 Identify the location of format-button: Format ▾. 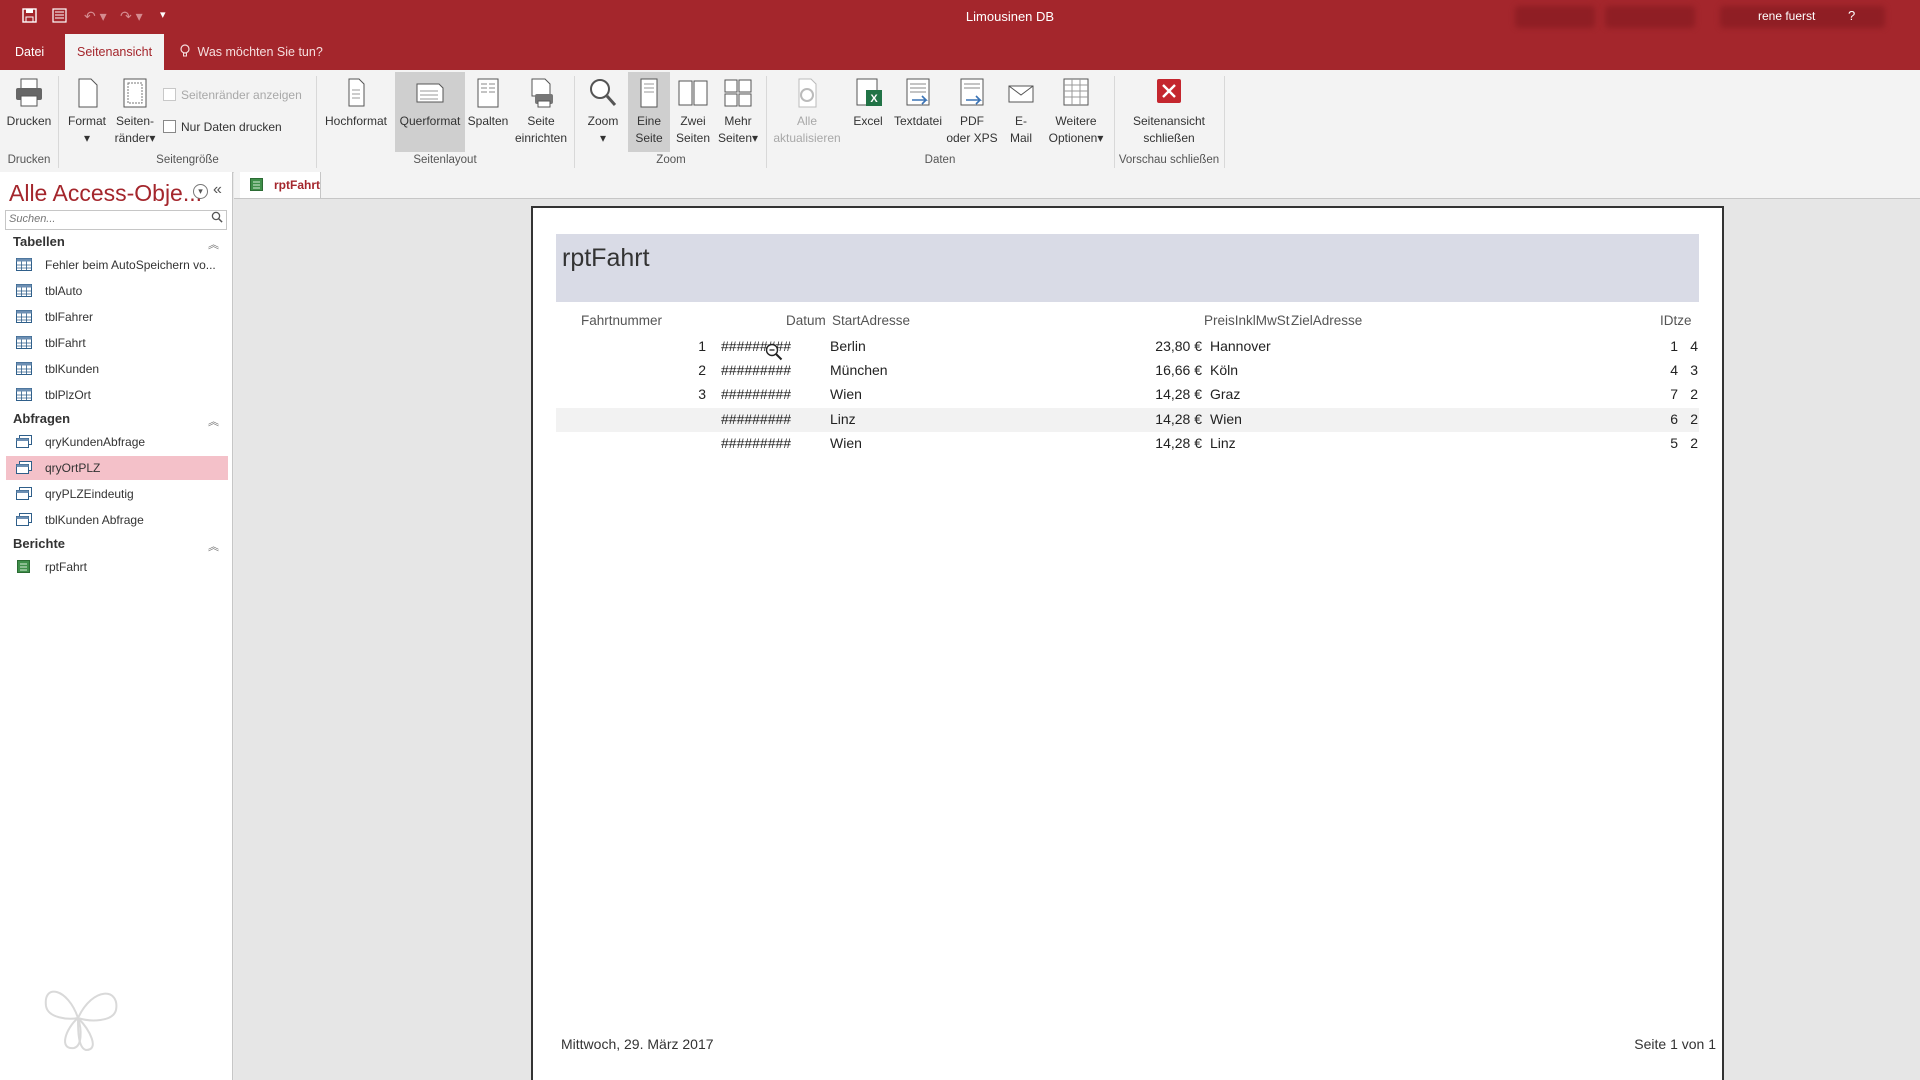
(87, 109).